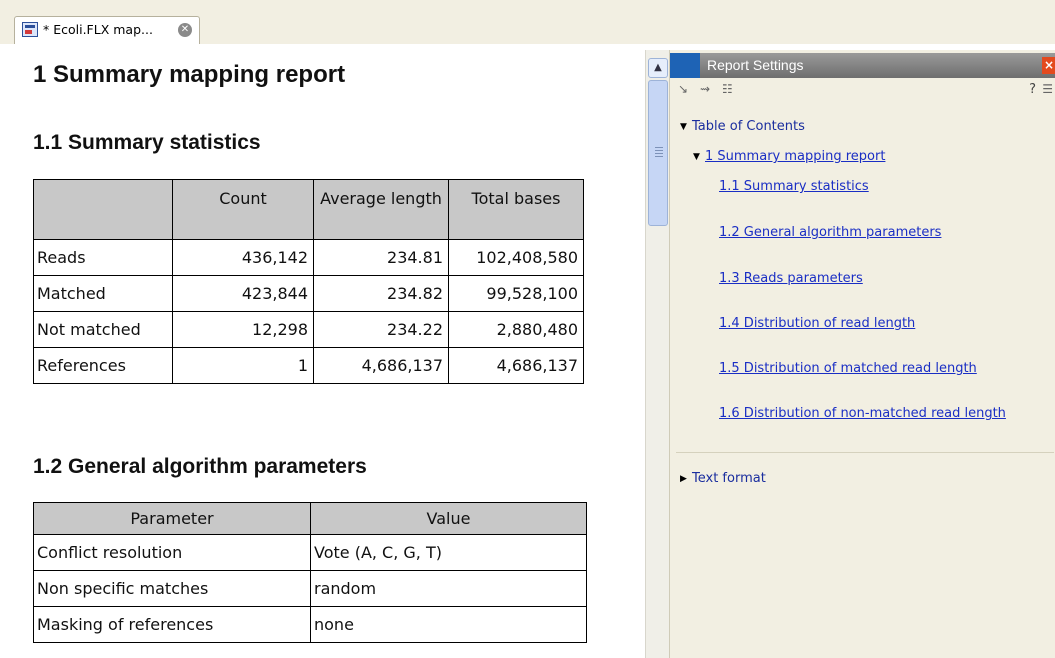 This screenshot has width=1055, height=658. I want to click on table-cell: Matched, so click(103, 293).